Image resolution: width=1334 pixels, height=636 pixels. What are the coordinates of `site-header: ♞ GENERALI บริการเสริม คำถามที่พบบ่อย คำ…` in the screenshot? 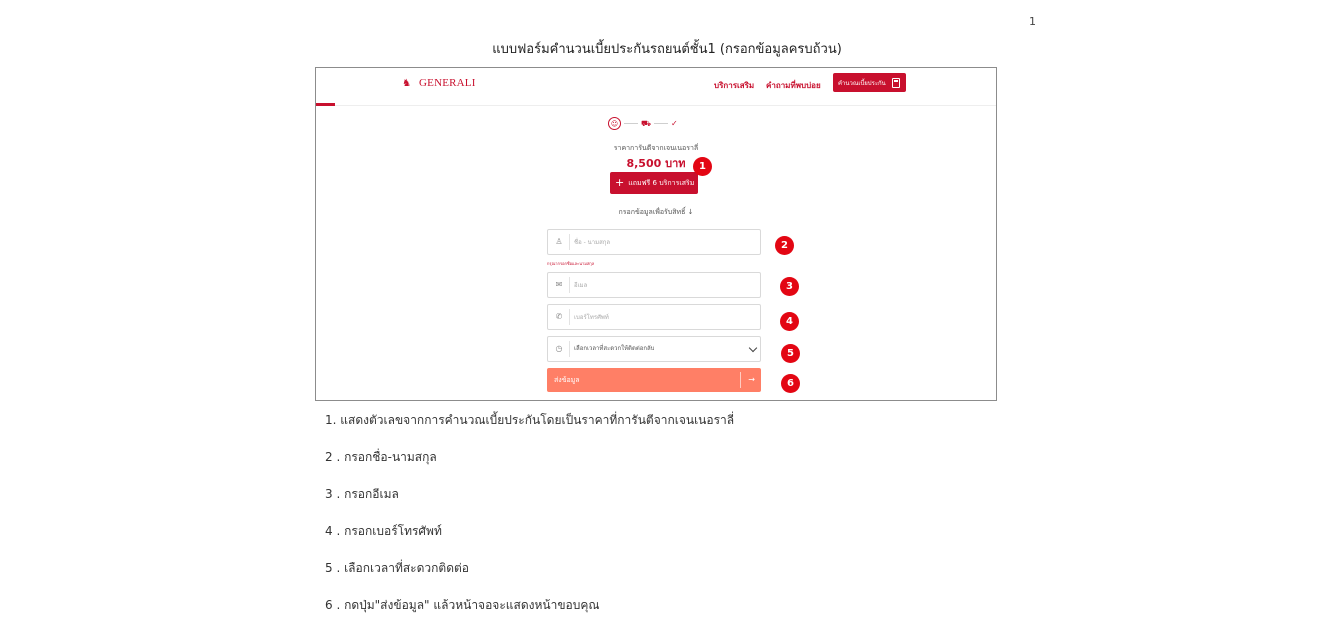 It's located at (656, 87).